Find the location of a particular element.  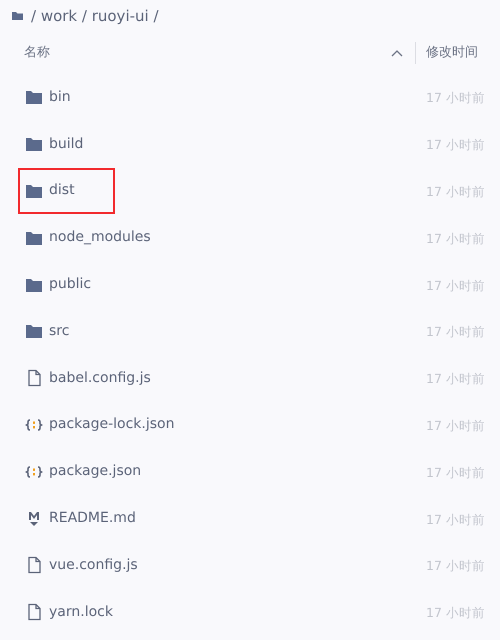

file-name: public is located at coordinates (70, 285).